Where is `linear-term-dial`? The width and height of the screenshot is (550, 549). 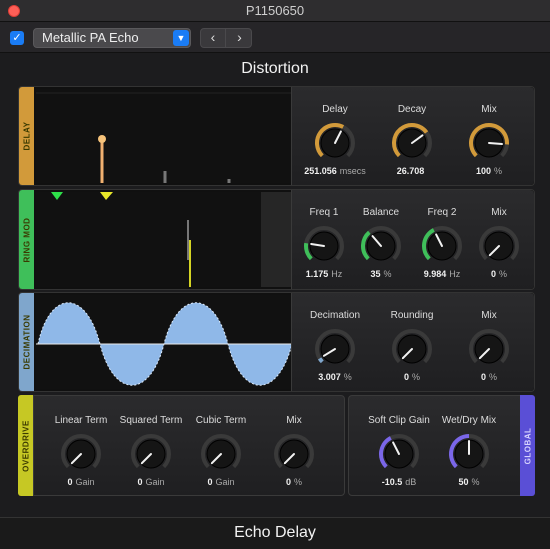 linear-term-dial is located at coordinates (81, 454).